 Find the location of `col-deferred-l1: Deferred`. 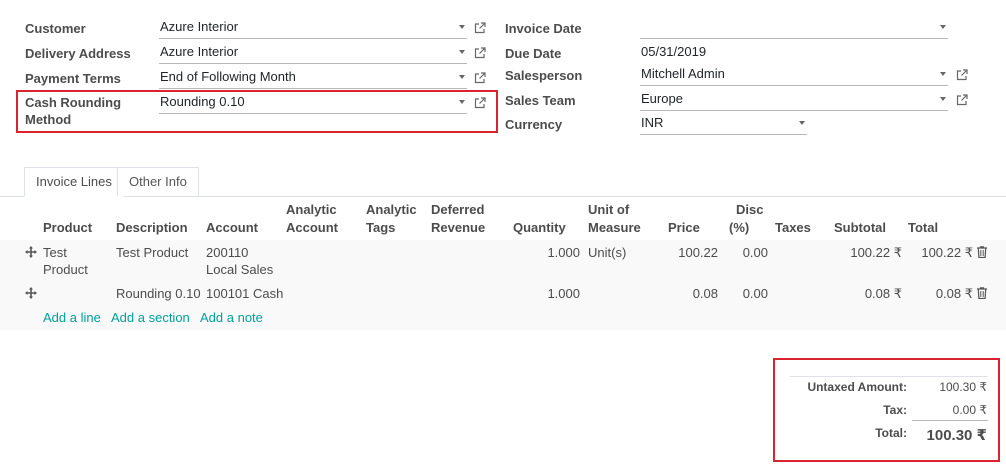

col-deferred-l1: Deferred is located at coordinates (458, 209).